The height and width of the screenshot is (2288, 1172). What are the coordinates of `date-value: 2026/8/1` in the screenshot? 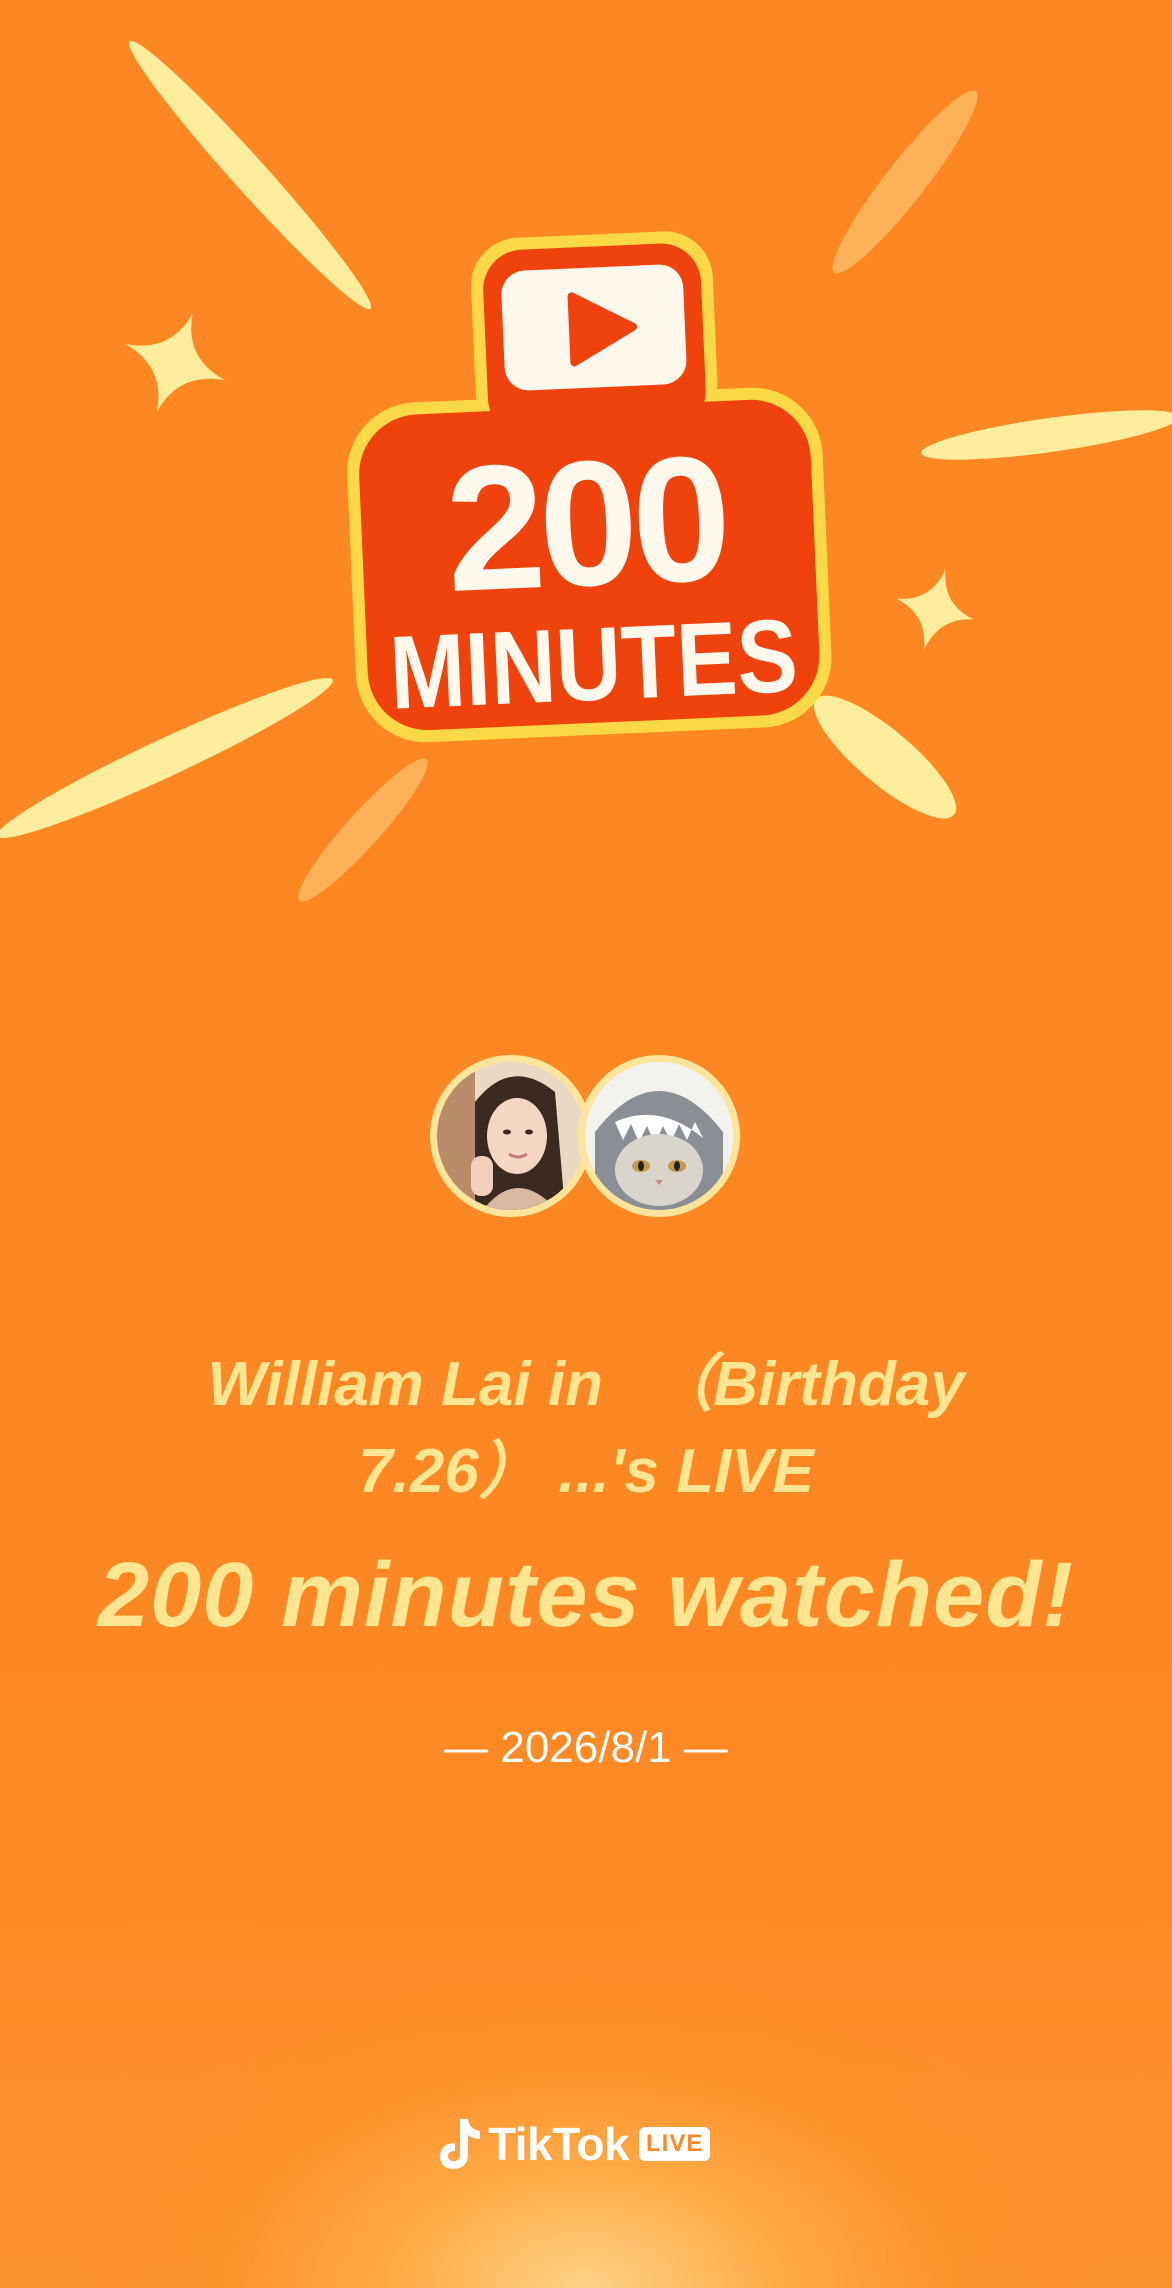 It's located at (586, 1747).